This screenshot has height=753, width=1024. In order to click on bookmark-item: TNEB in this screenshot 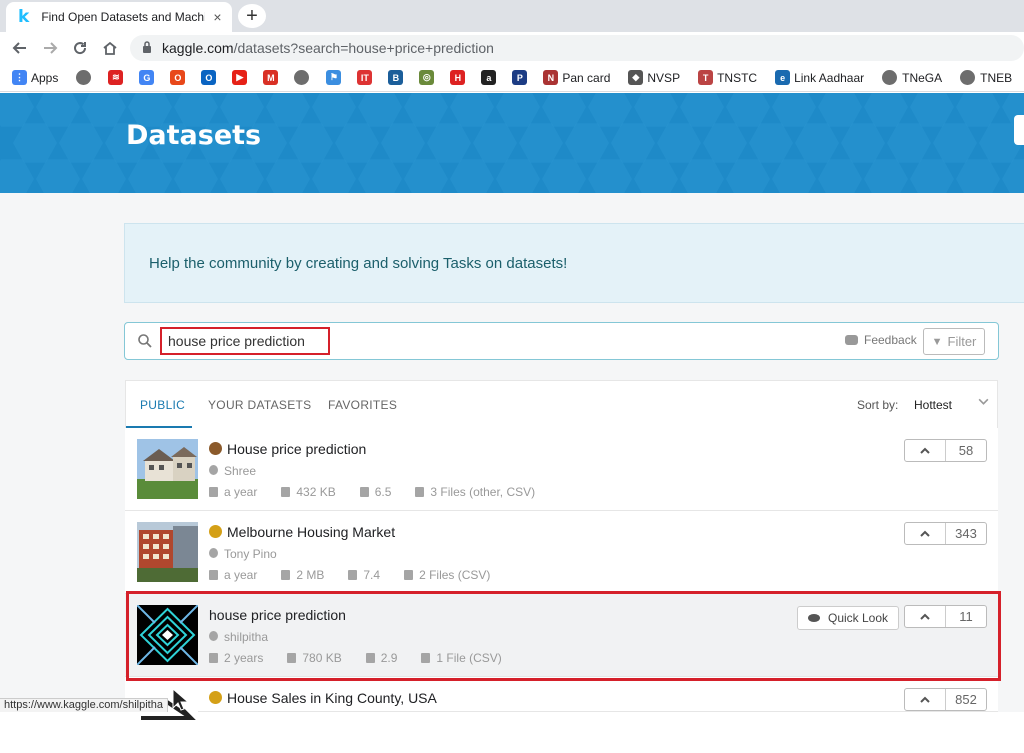, I will do `click(989, 77)`.